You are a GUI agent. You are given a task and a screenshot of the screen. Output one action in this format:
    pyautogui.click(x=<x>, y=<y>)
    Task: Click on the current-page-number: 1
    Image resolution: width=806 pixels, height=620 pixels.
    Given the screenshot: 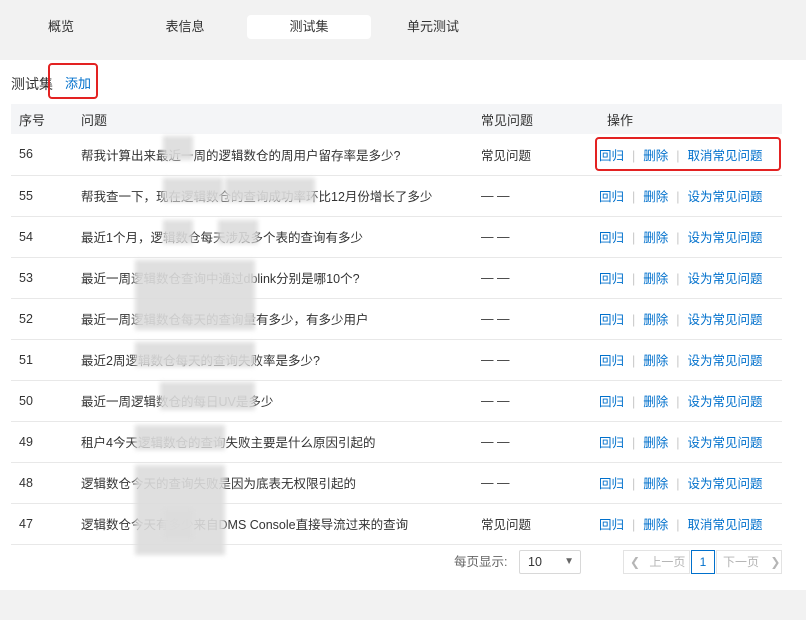 What is the action you would take?
    pyautogui.click(x=703, y=562)
    